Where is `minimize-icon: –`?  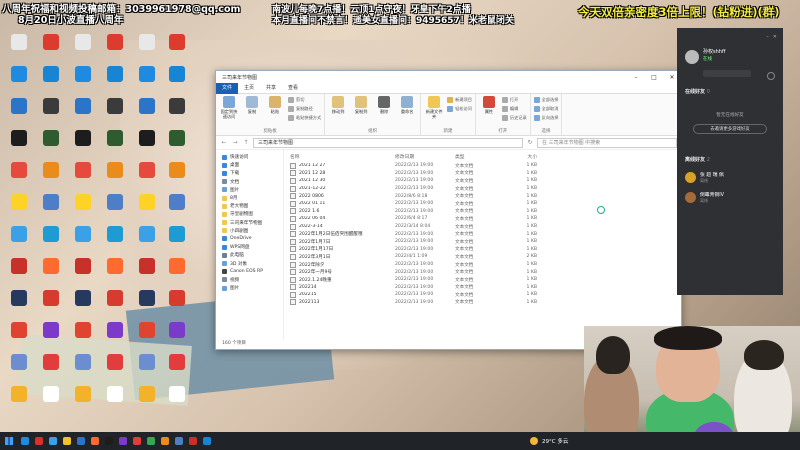 minimize-icon: – is located at coordinates (767, 37).